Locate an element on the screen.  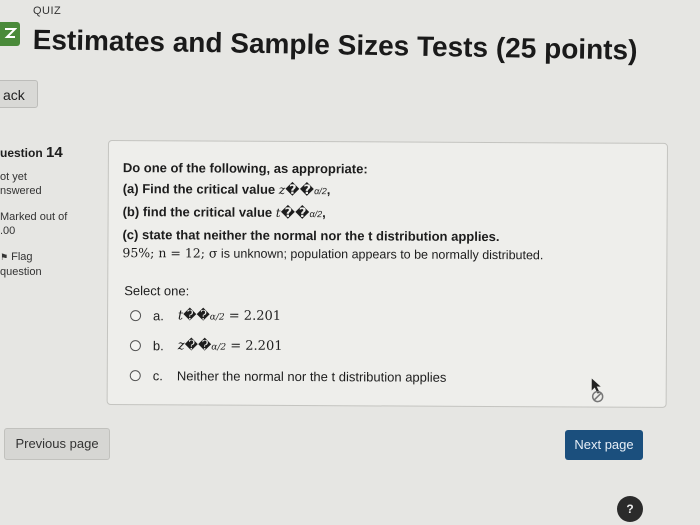
quiz-badge is located at coordinates (10, 34).